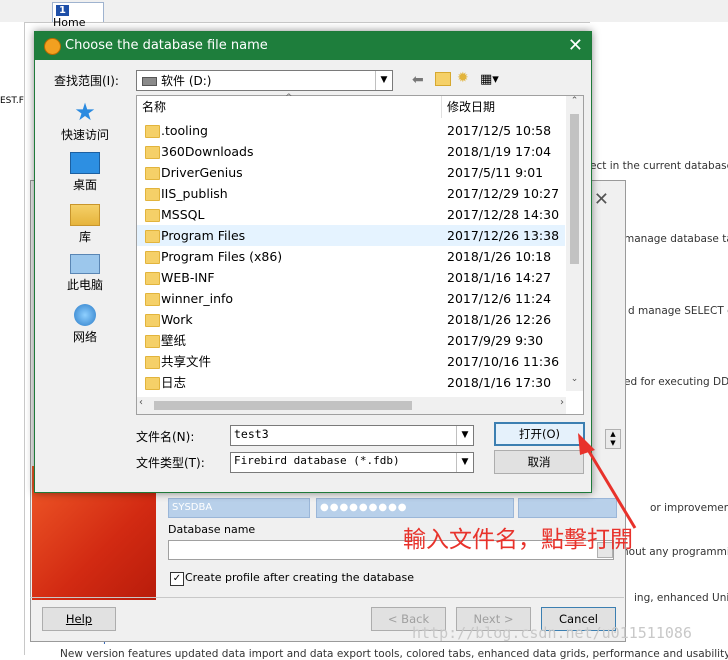 This screenshot has height=660, width=728. Describe the element at coordinates (607, 481) in the screenshot. I see `annotation-arrow` at that location.